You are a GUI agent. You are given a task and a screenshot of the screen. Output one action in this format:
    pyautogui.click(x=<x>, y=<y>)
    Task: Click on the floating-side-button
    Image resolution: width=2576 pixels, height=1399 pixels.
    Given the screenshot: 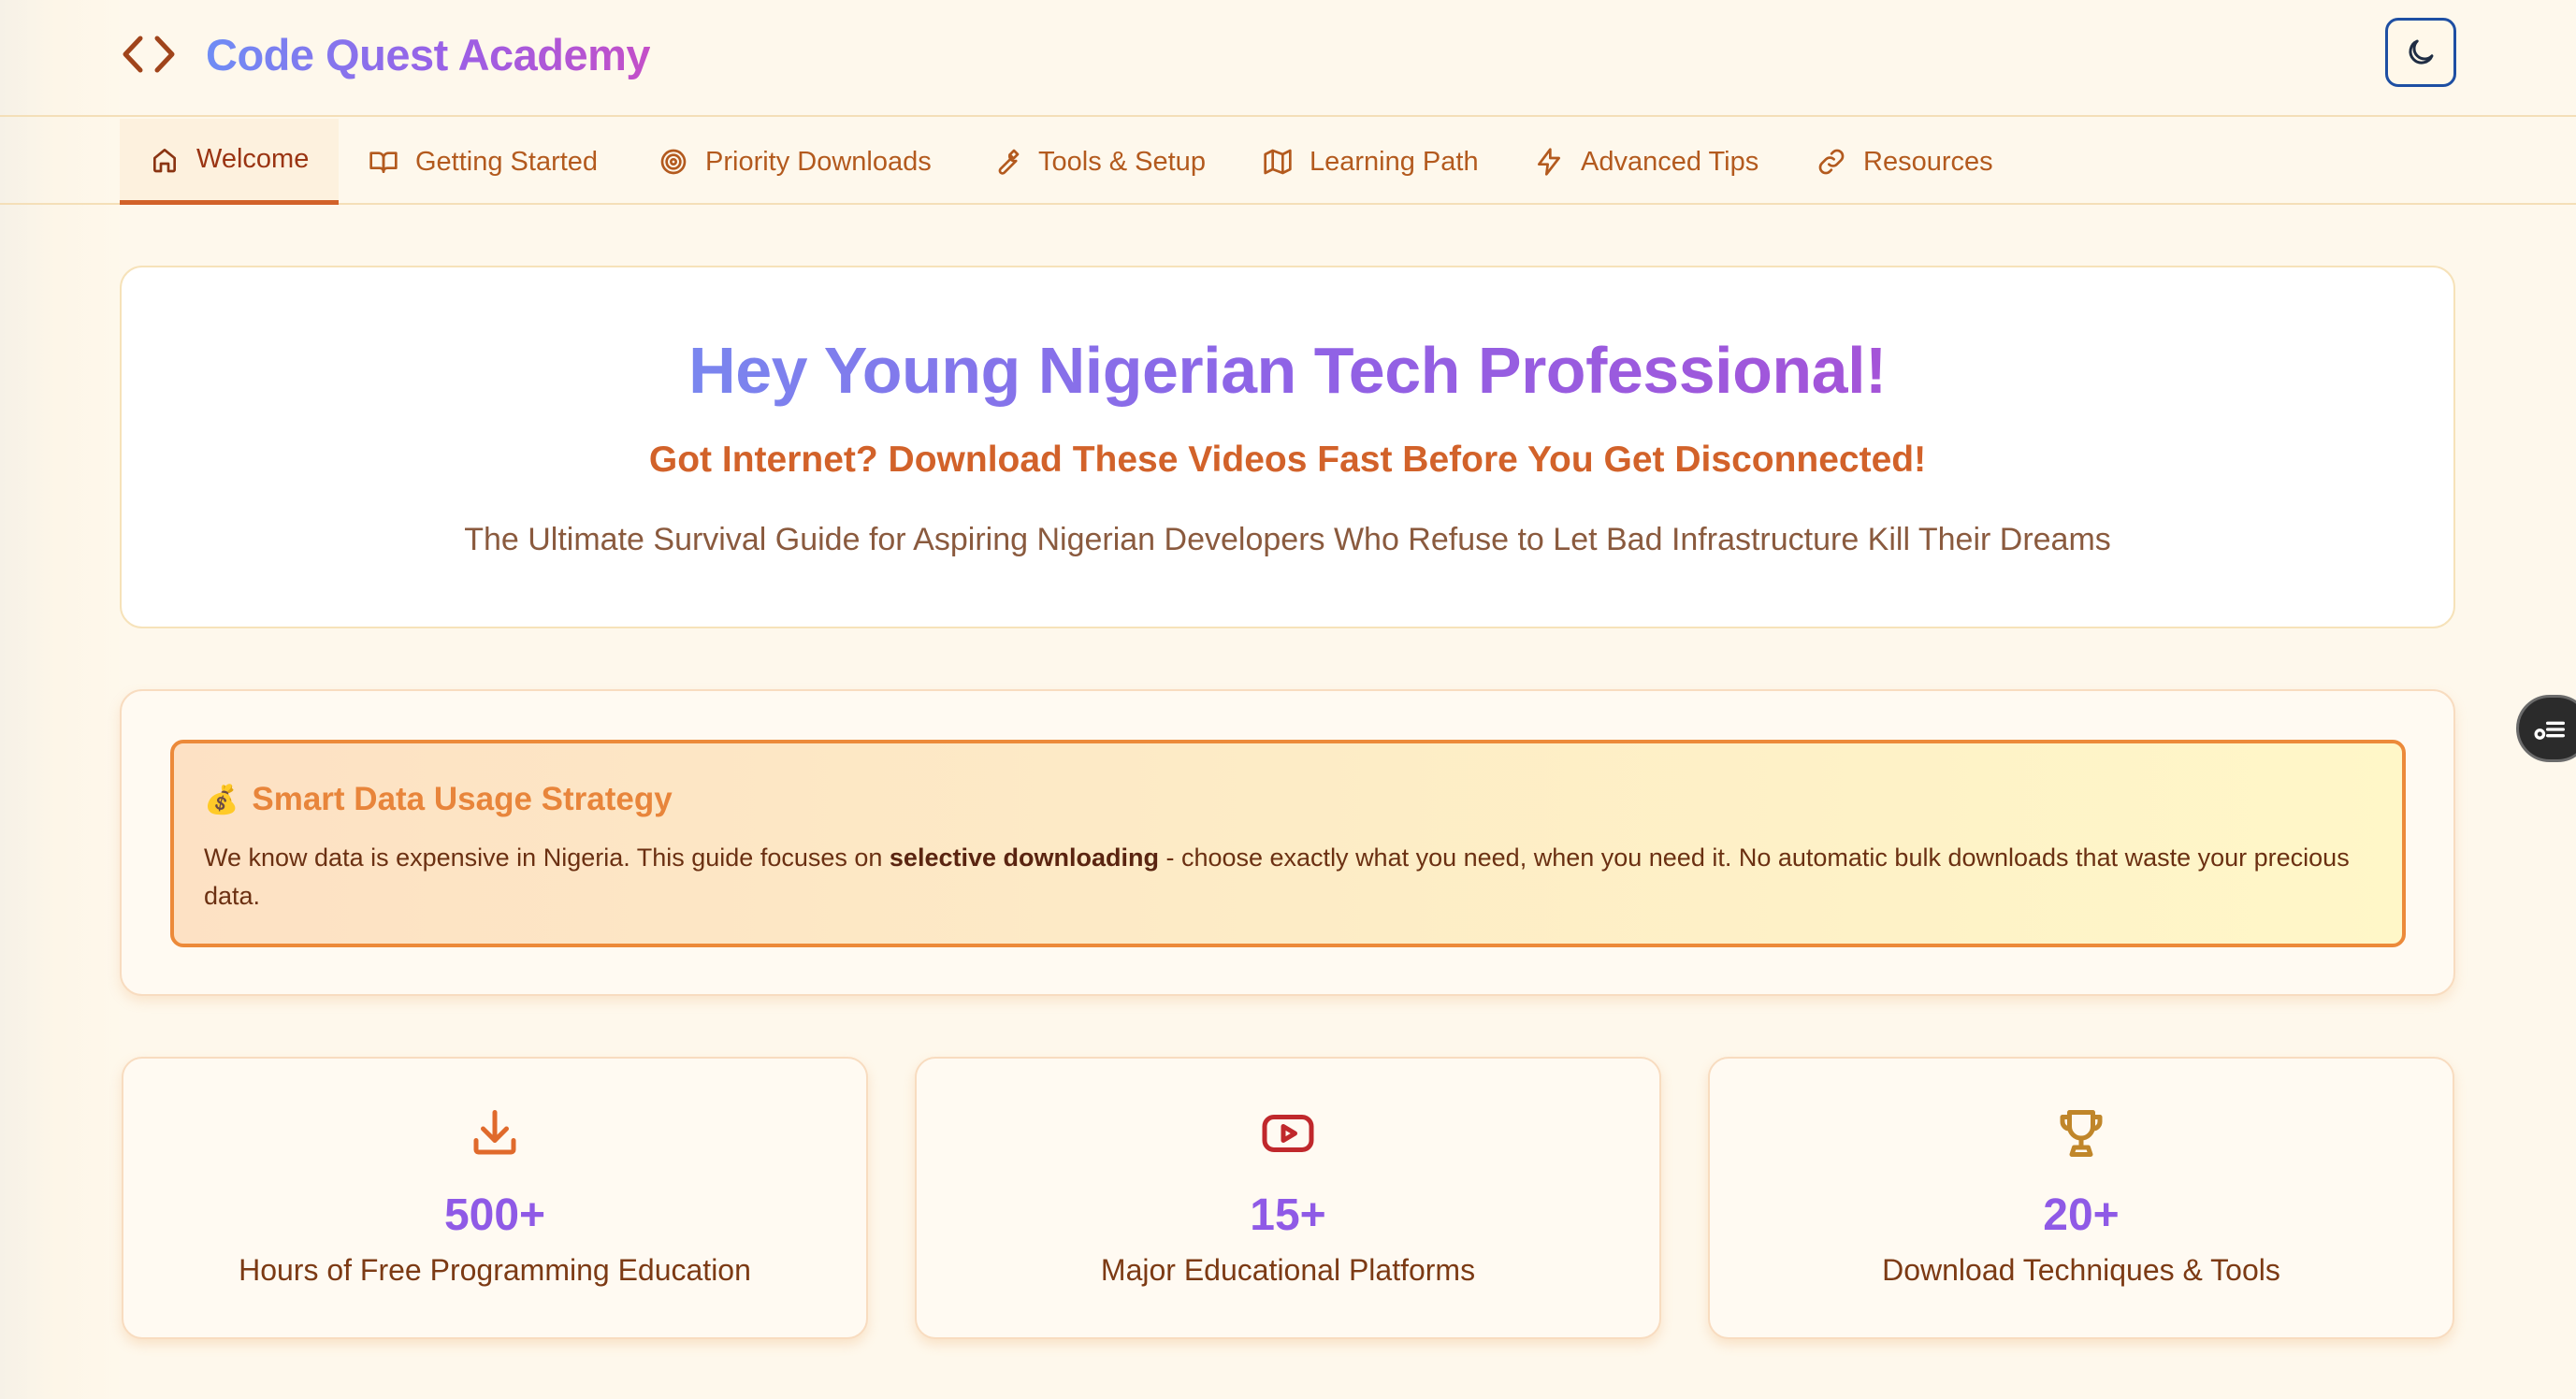 What is the action you would take?
    pyautogui.click(x=2546, y=728)
    